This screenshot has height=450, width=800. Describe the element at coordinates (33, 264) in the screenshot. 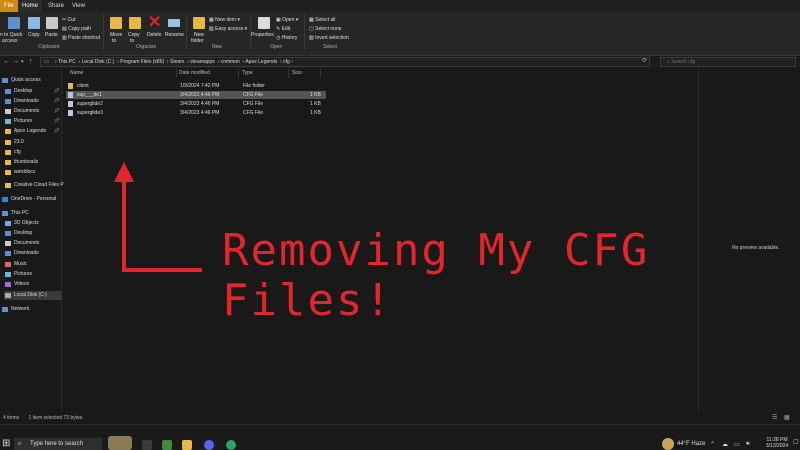

I see `sidebar-item: Music` at that location.